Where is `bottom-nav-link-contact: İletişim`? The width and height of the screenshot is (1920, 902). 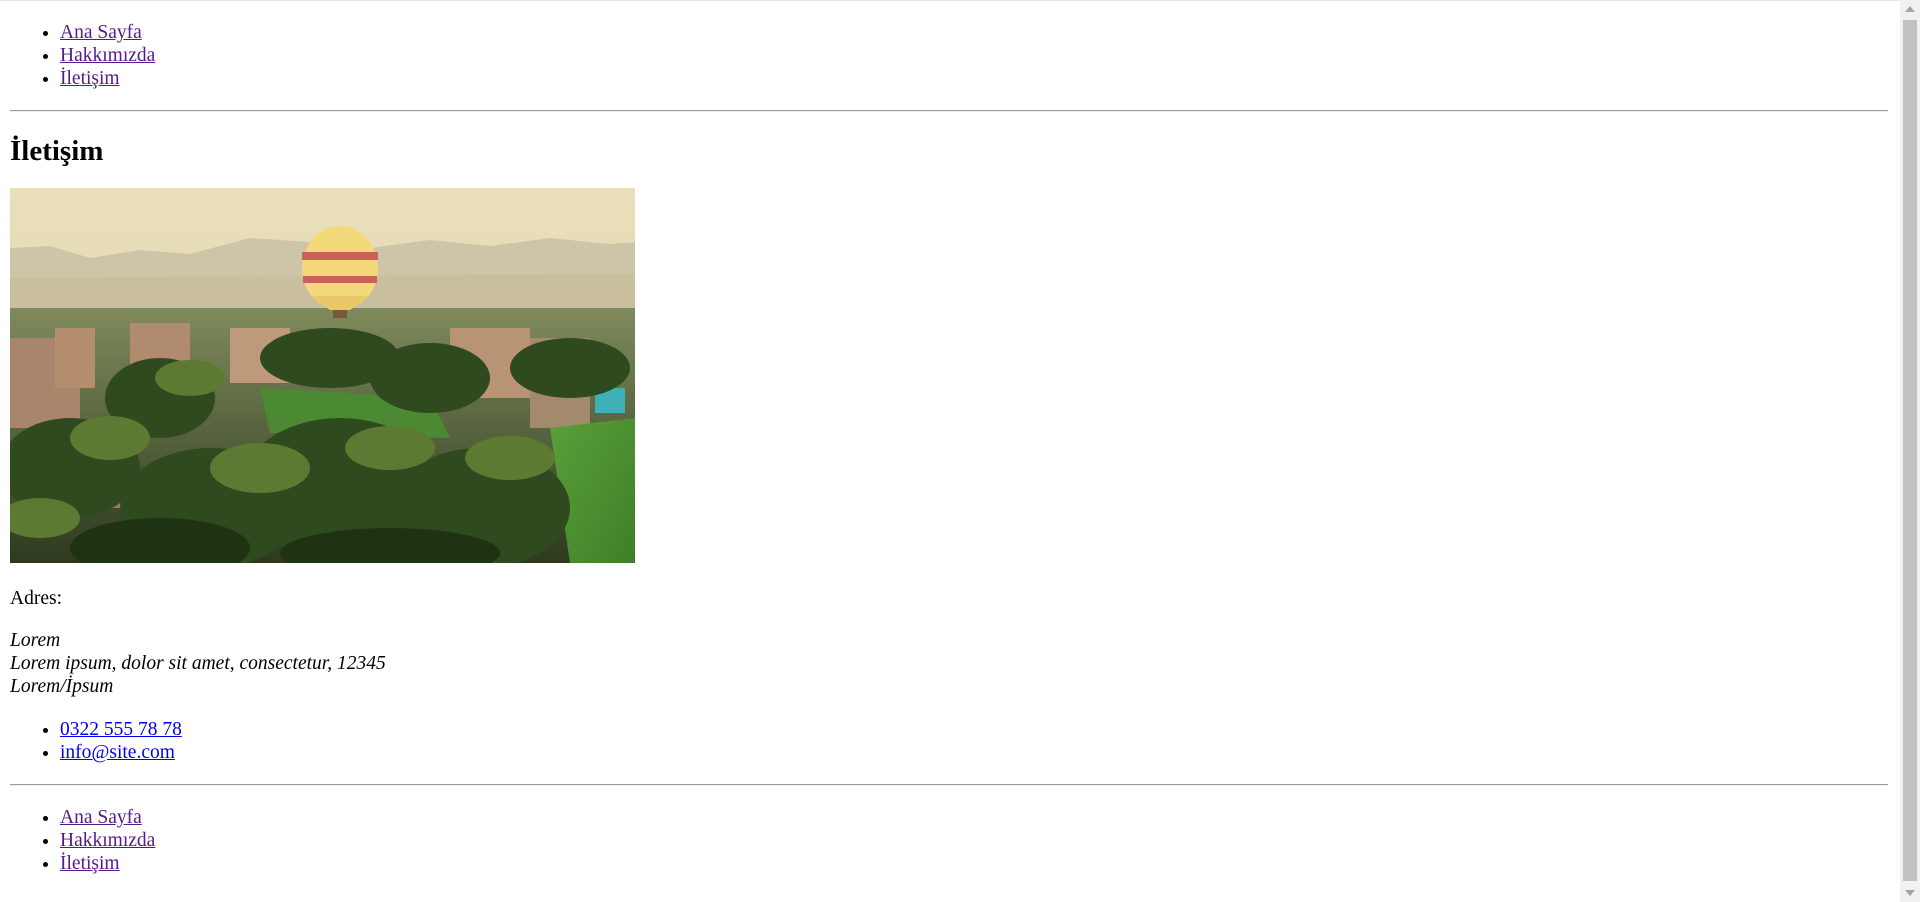 bottom-nav-link-contact: İletişim is located at coordinates (90, 863).